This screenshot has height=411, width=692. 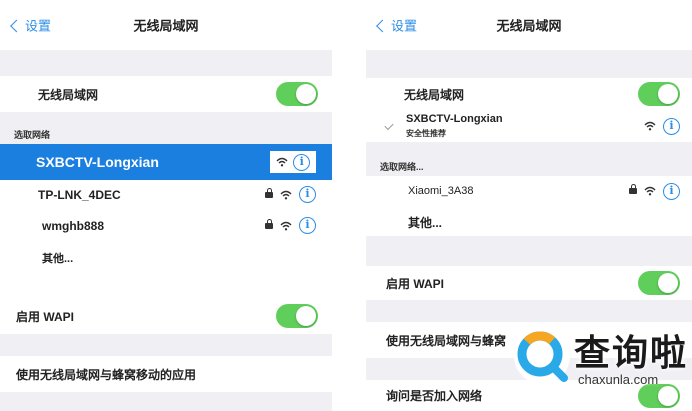 What do you see at coordinates (529, 191) in the screenshot?
I see `network-row: Xiaomi_3A38 i` at bounding box center [529, 191].